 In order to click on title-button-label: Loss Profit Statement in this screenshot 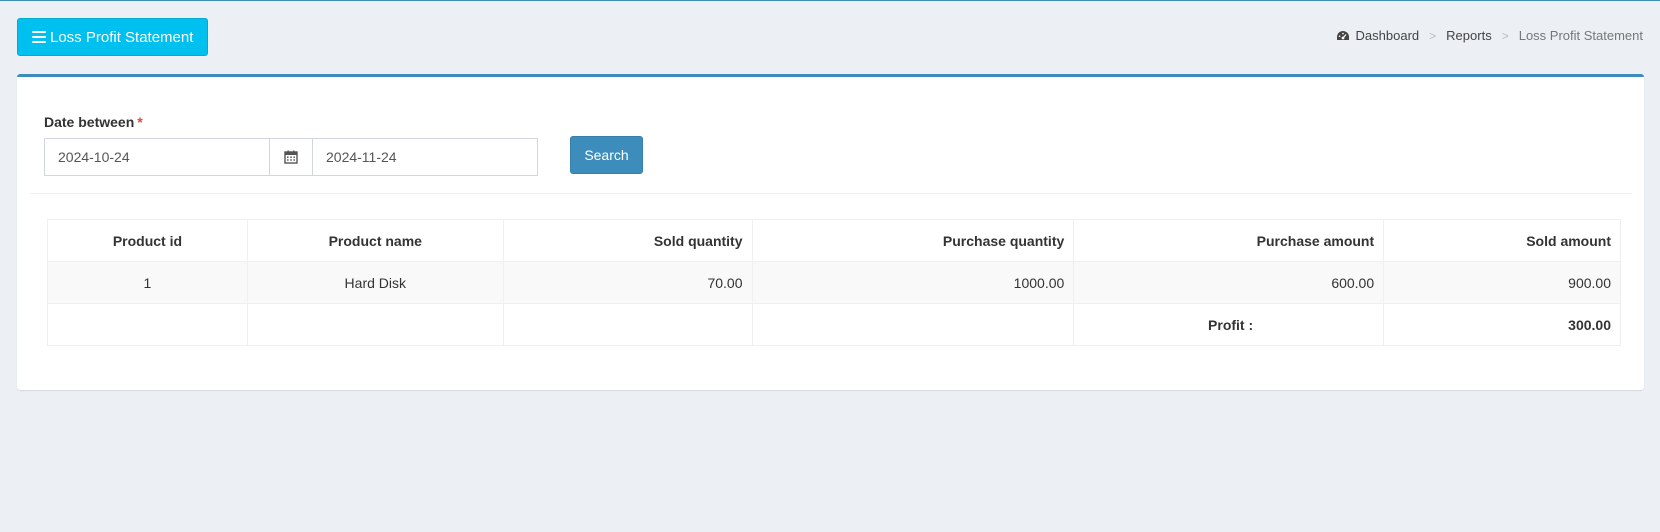, I will do `click(122, 37)`.